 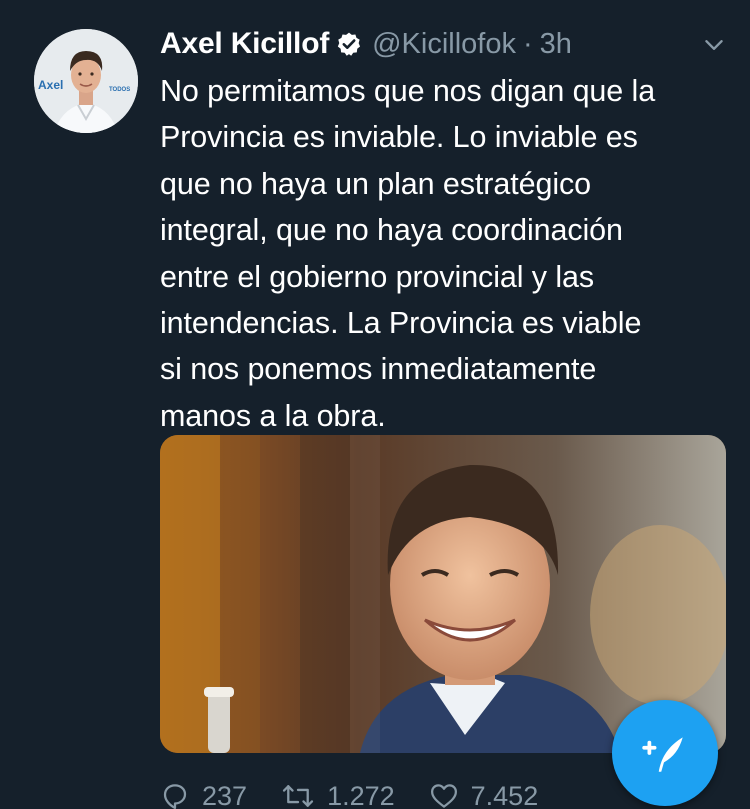 What do you see at coordinates (401, 323) in the screenshot?
I see `tweet-text-line: intendencias. La Provincia es viable` at bounding box center [401, 323].